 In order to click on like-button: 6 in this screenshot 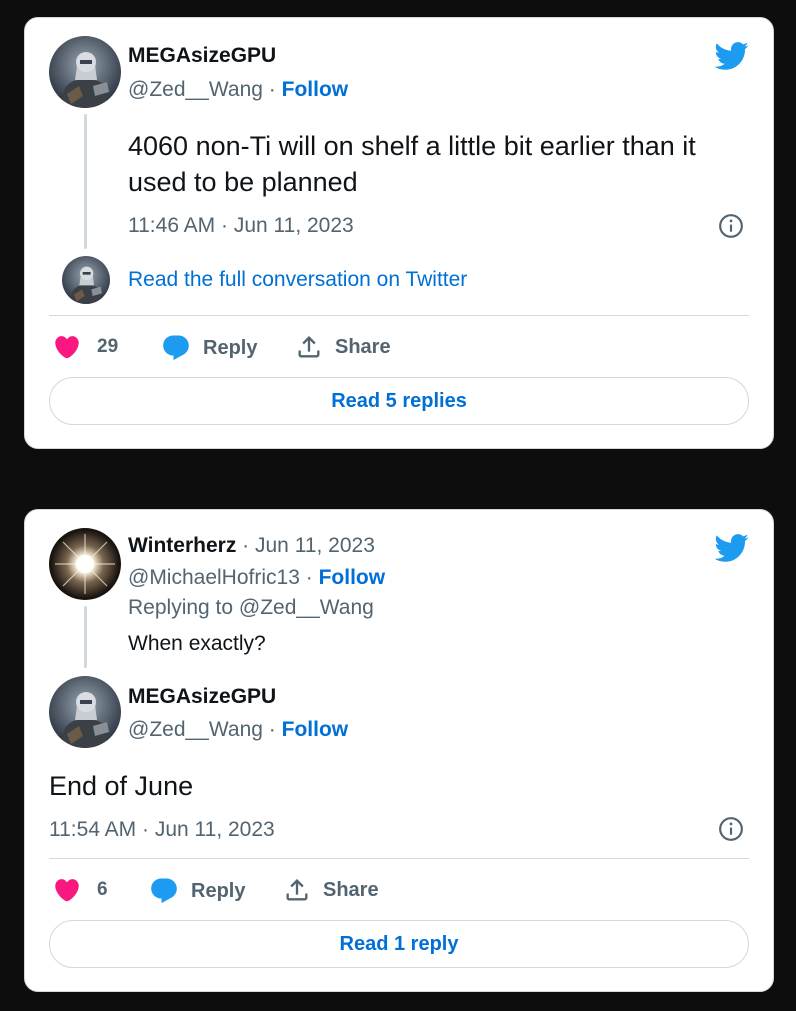, I will do `click(80, 890)`.